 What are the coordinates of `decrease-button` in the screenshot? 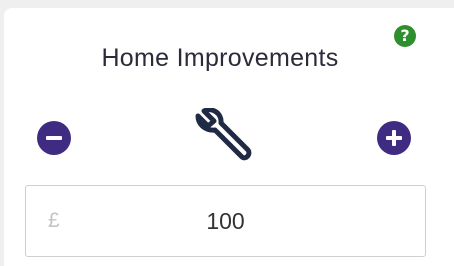 It's located at (54, 138).